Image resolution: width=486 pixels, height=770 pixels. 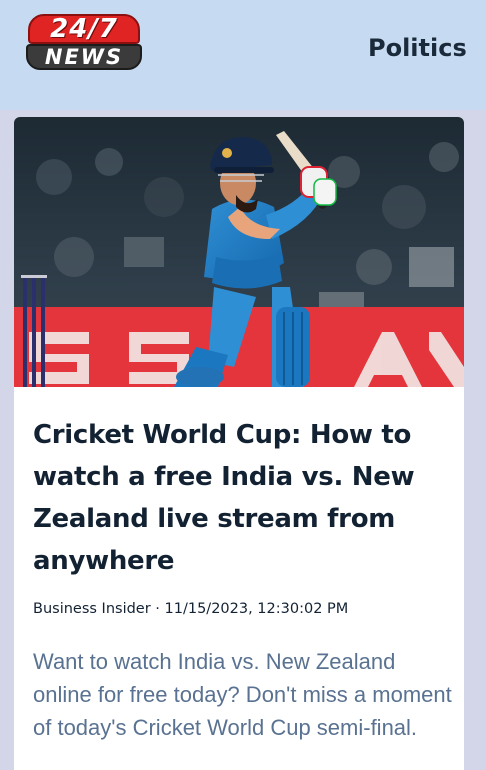 I want to click on main-nav: Politics, so click(x=426, y=48).